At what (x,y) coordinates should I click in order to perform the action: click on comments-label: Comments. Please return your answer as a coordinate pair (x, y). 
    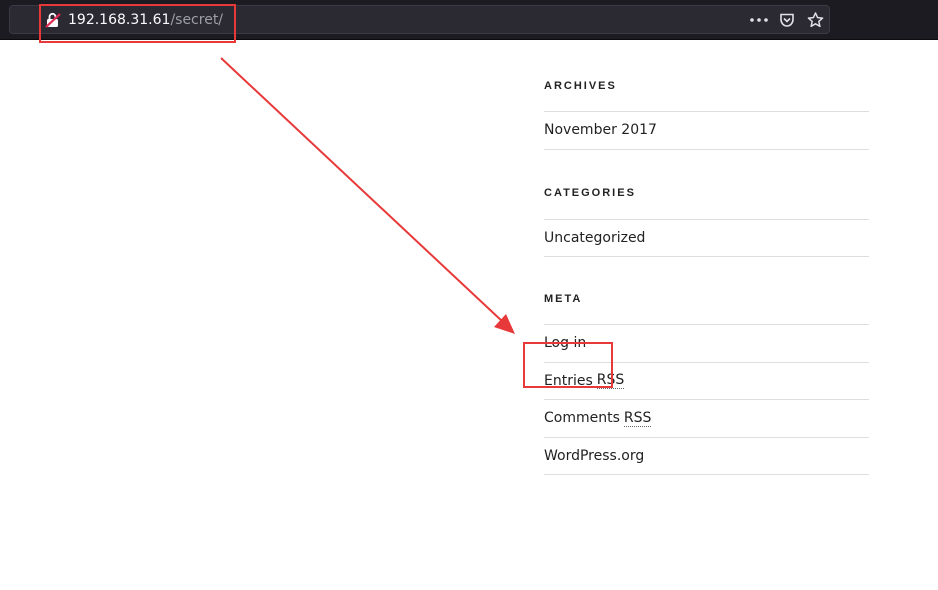
    Looking at the image, I should click on (582, 418).